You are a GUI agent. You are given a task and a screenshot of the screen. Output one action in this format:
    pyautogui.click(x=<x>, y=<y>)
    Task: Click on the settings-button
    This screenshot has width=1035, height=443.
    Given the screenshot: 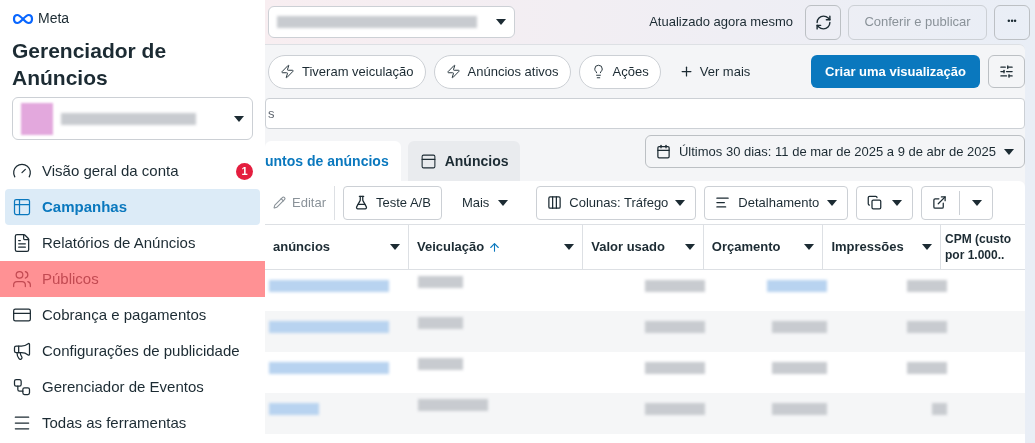 What is the action you would take?
    pyautogui.click(x=1006, y=71)
    